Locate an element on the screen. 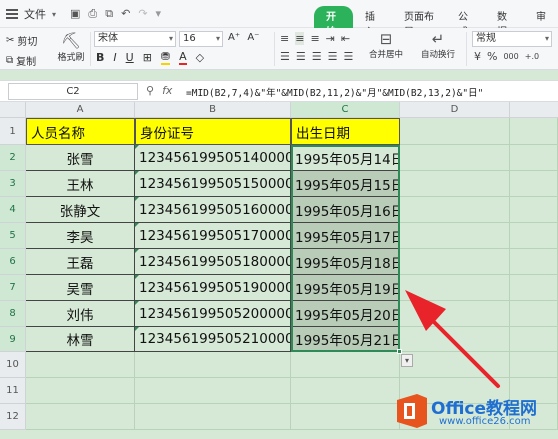 The height and width of the screenshot is (439, 558). id-cell: 123456199505140000 is located at coordinates (213, 158).